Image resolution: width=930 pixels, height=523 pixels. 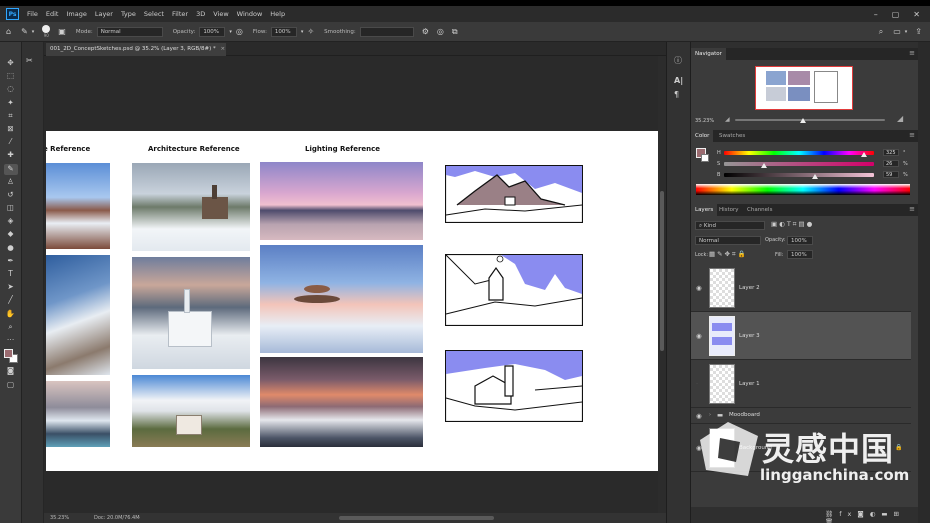 I want to click on menu-window: Window, so click(x=250, y=14).